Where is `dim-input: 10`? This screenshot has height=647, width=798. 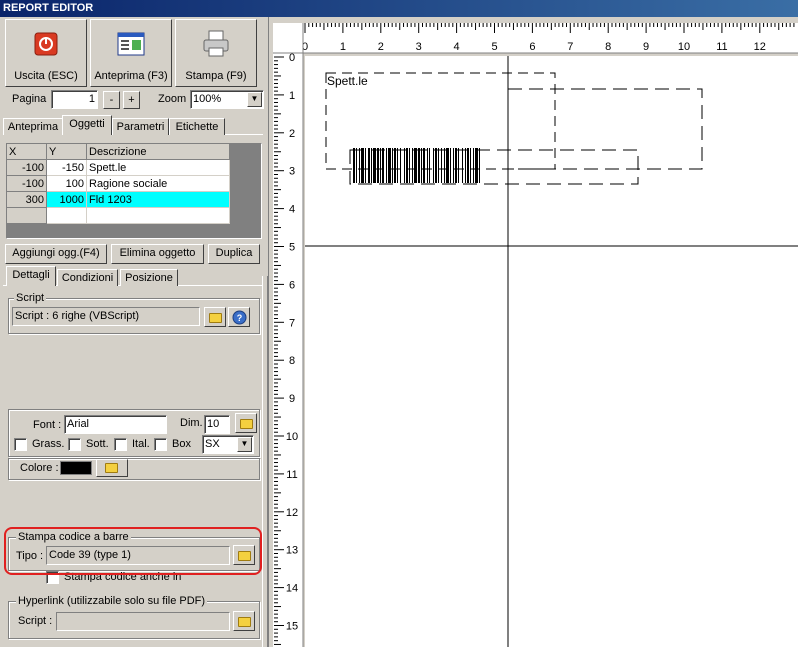 dim-input: 10 is located at coordinates (217, 424).